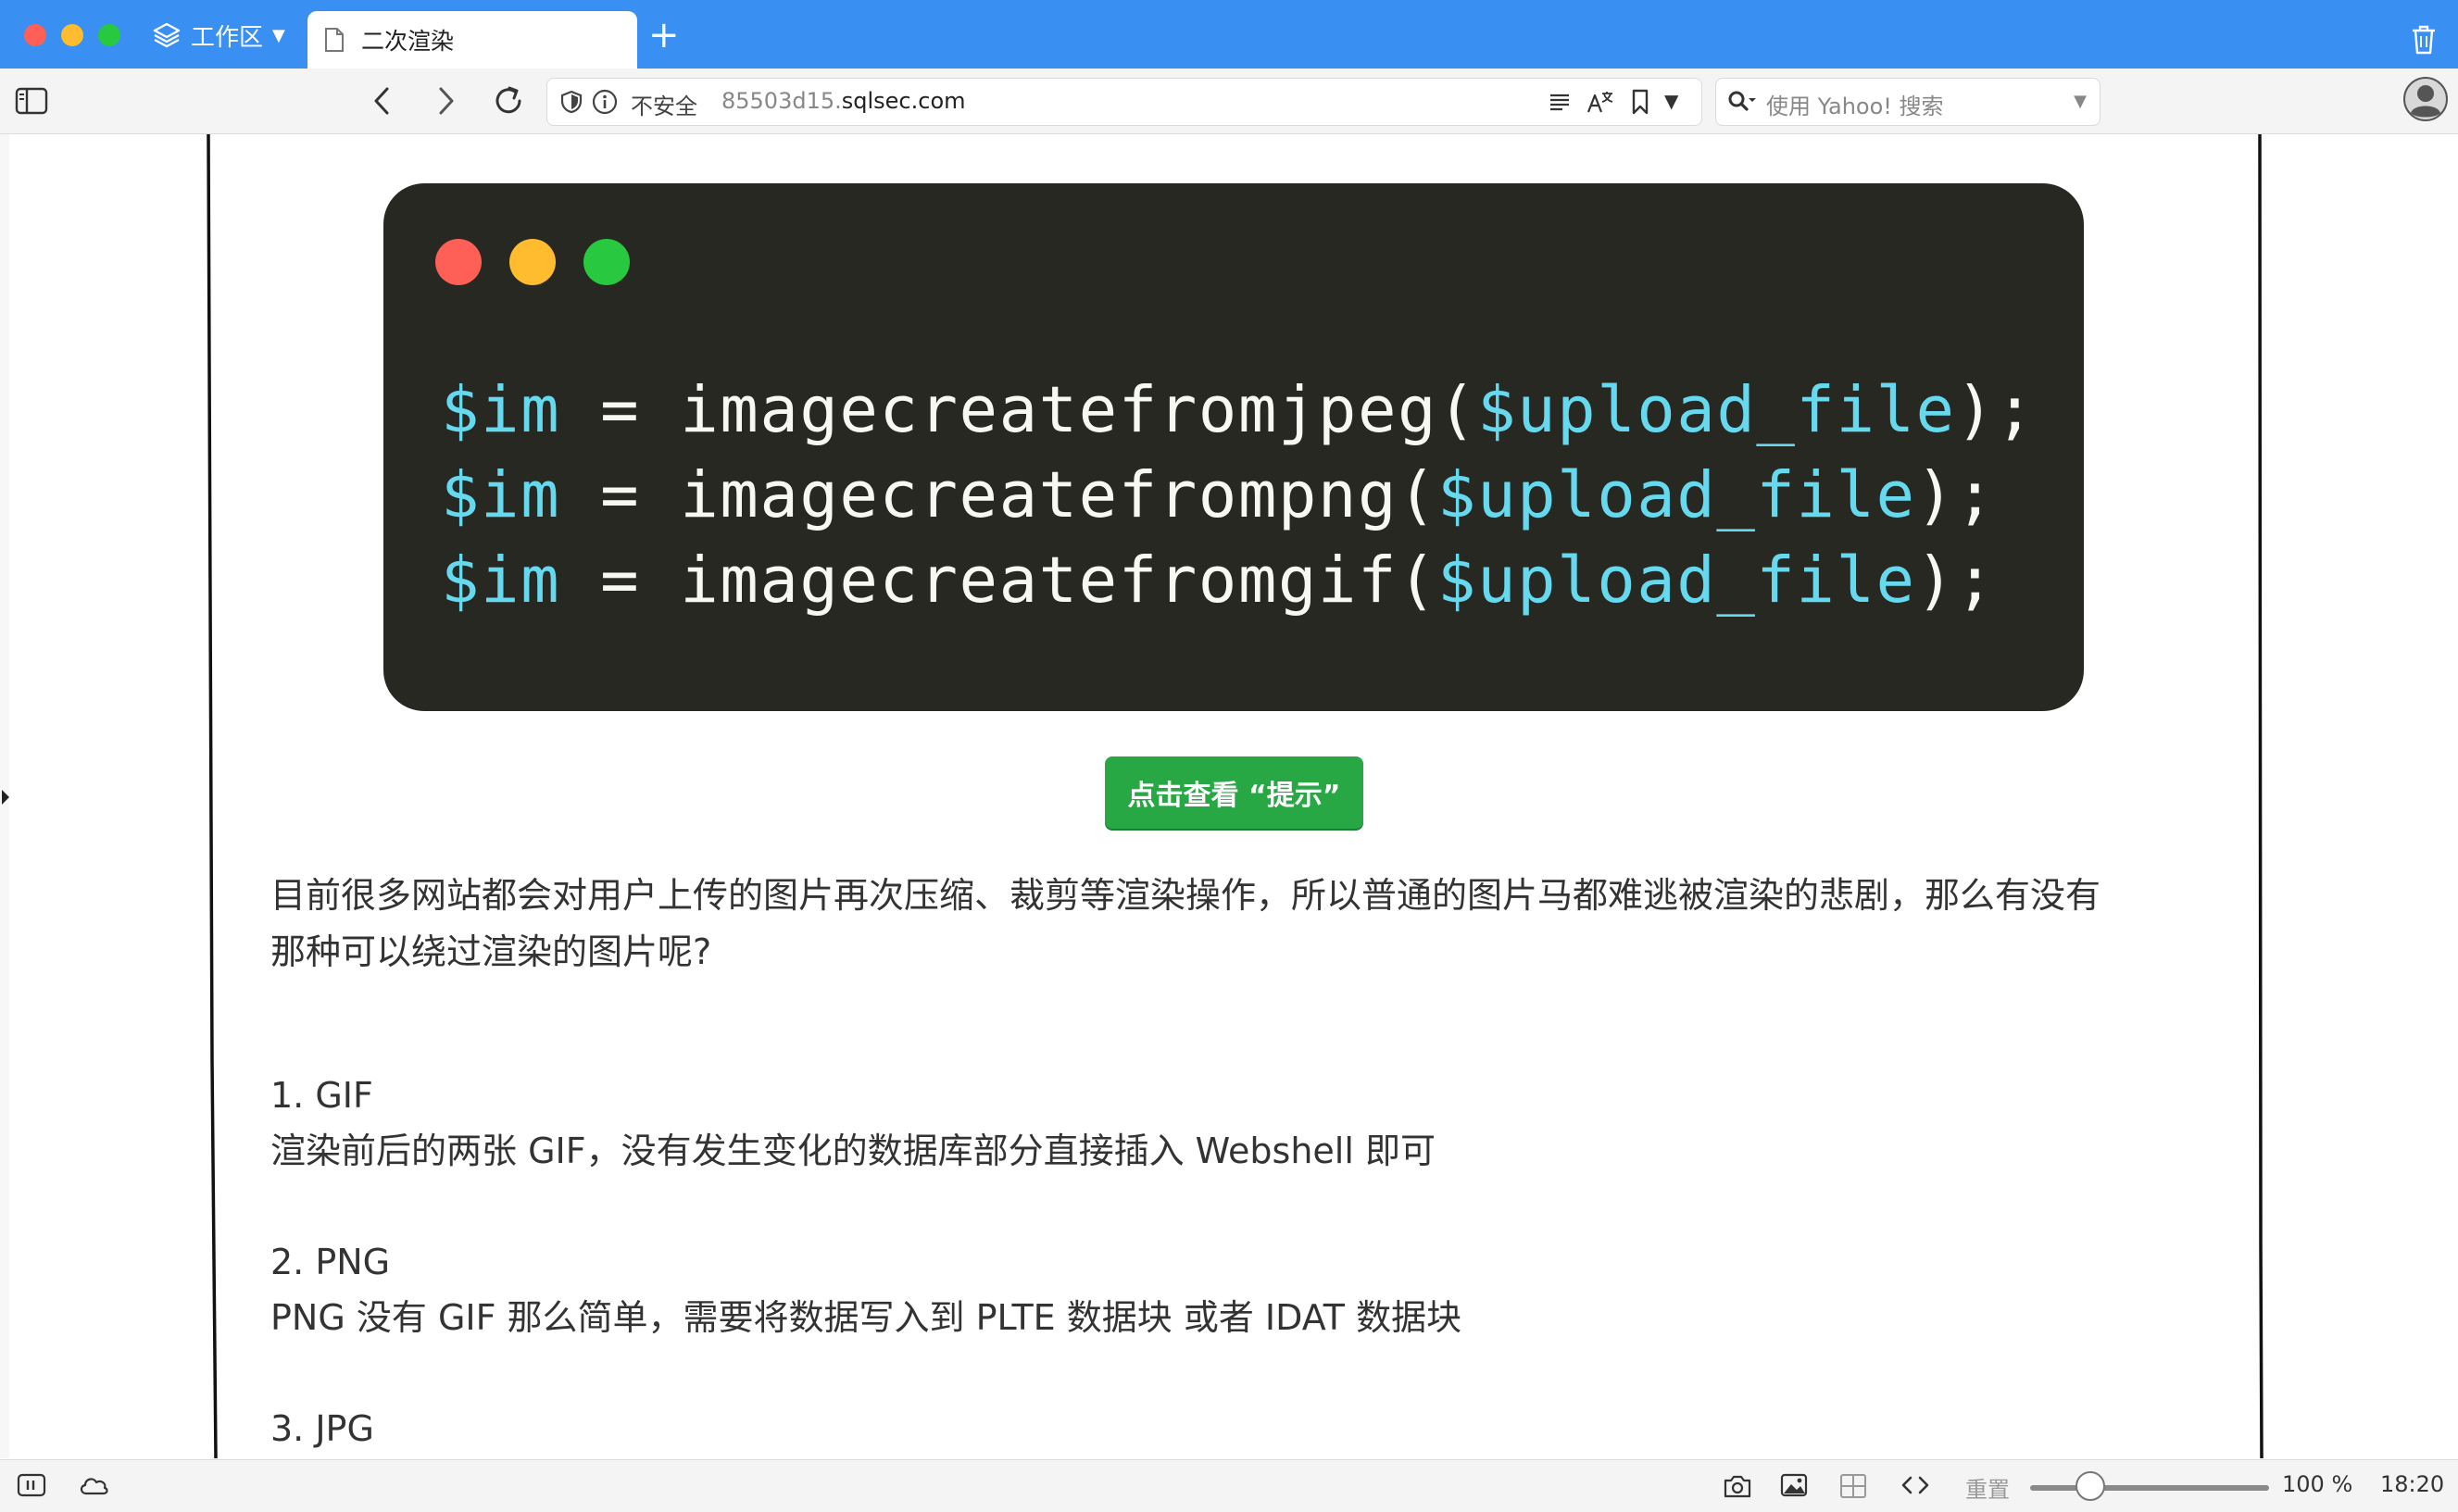 Image resolution: width=2458 pixels, height=1512 pixels. I want to click on section-title-jpg: 3. JPG, so click(322, 1429).